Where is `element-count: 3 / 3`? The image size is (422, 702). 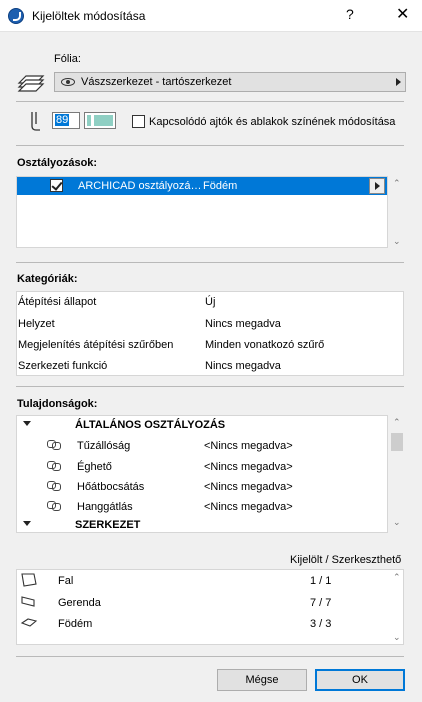
element-count: 3 / 3 is located at coordinates (321, 624).